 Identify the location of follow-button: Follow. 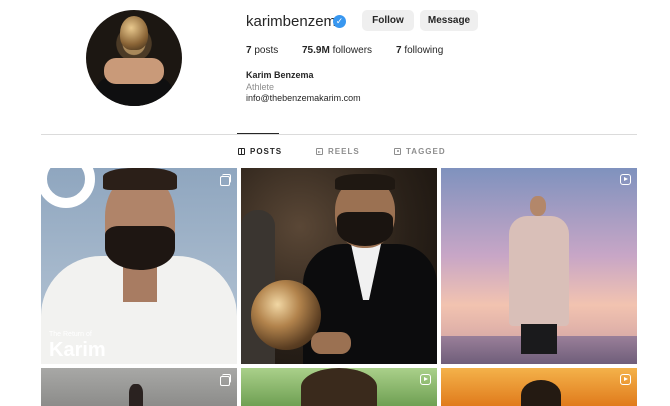
(388, 20).